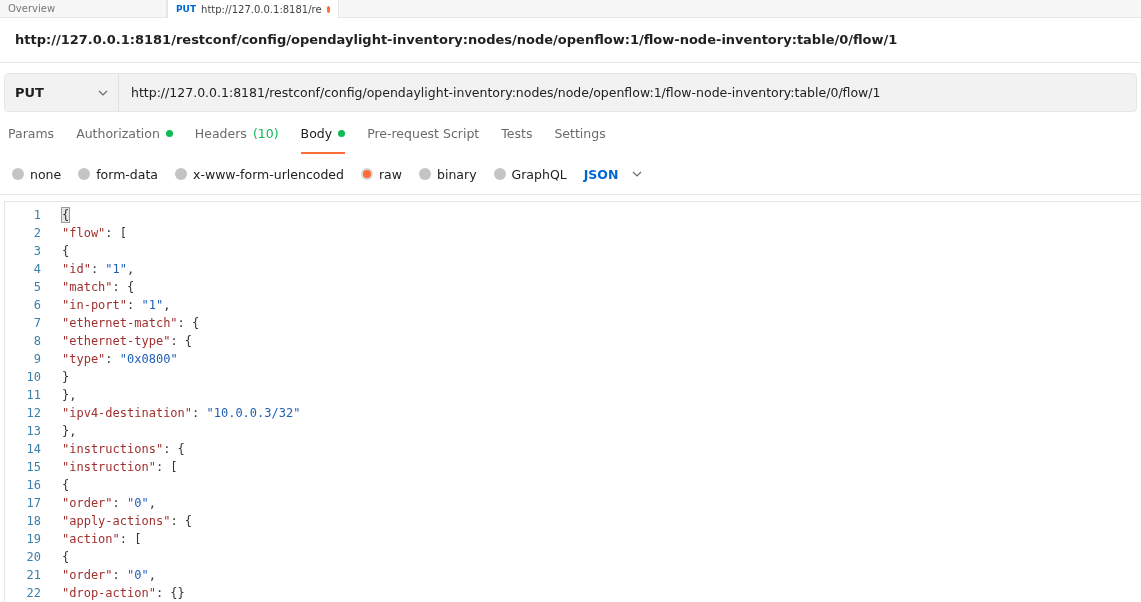 This screenshot has width=1141, height=602. I want to click on code-line: "id": "1",, so click(98, 269).